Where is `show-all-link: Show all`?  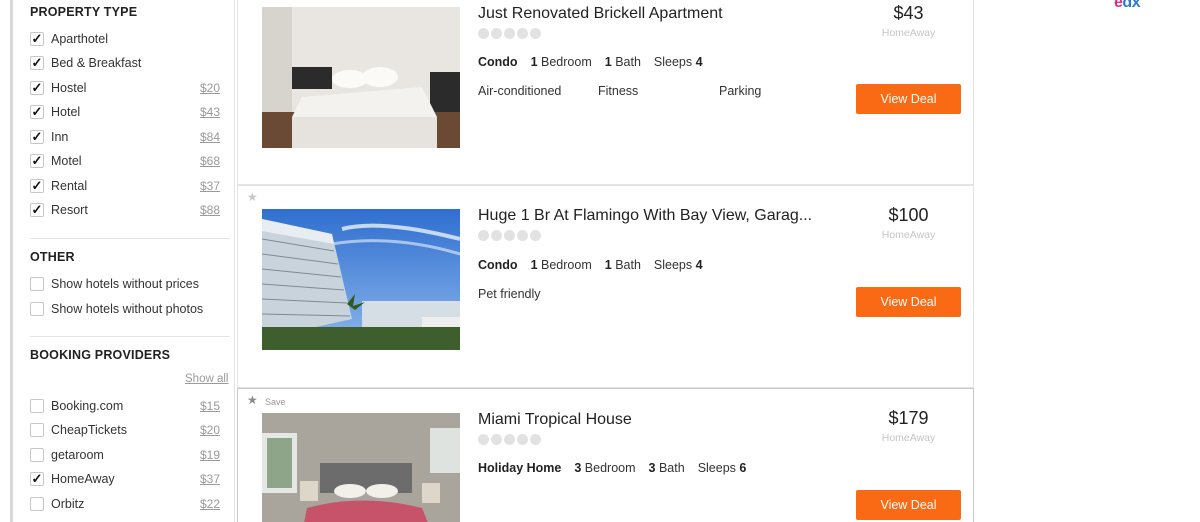 show-all-link: Show all is located at coordinates (206, 379).